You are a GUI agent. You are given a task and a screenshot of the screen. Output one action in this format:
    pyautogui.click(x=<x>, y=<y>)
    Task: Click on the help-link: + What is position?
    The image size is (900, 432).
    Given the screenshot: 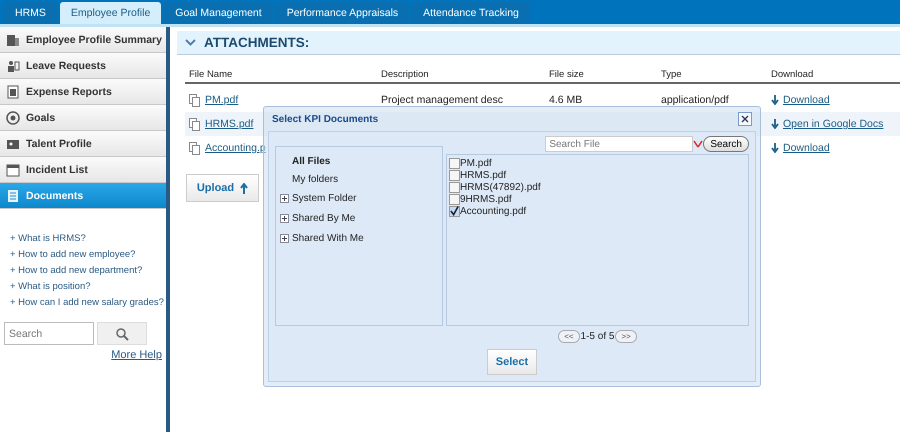 What is the action you would take?
    pyautogui.click(x=88, y=286)
    